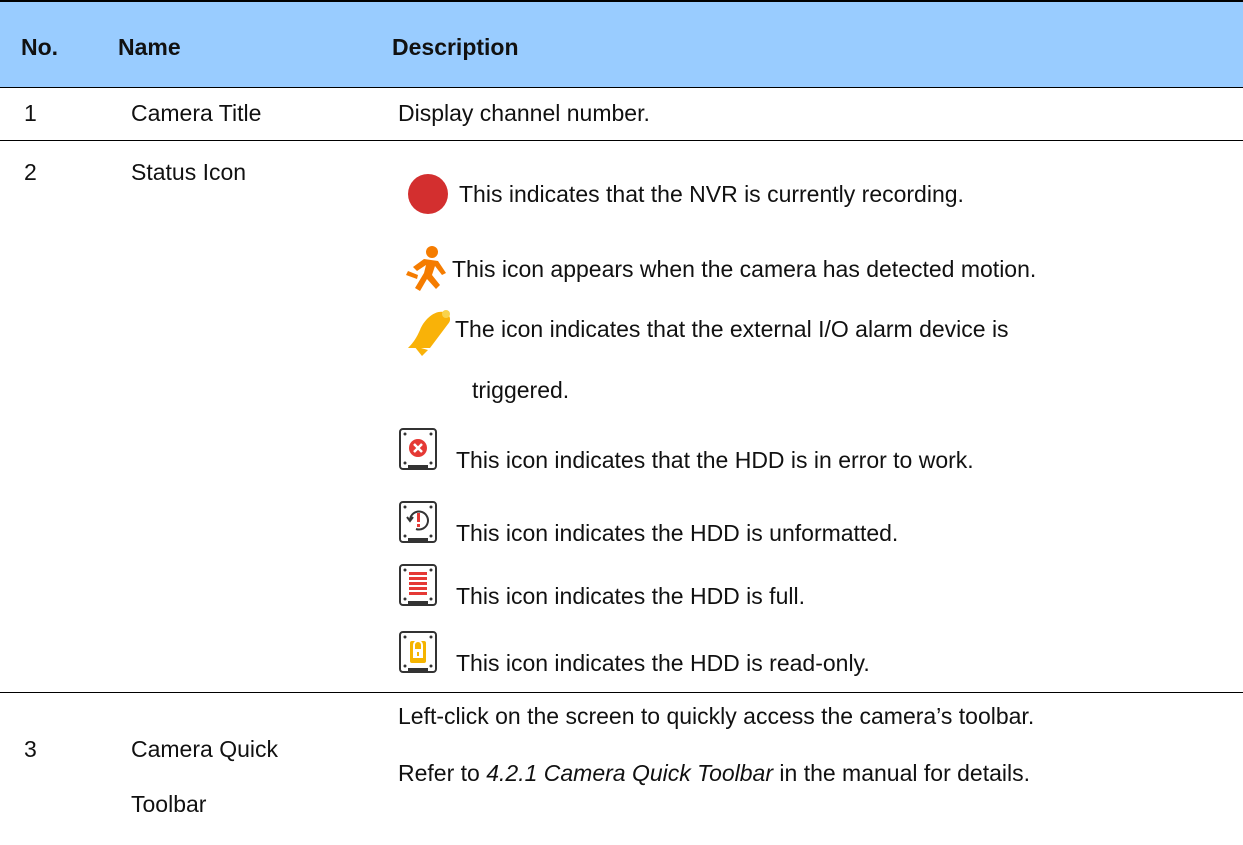 The image size is (1243, 845). I want to click on status-hdd-full-text: This icon indicates the HDD is full., so click(630, 596).